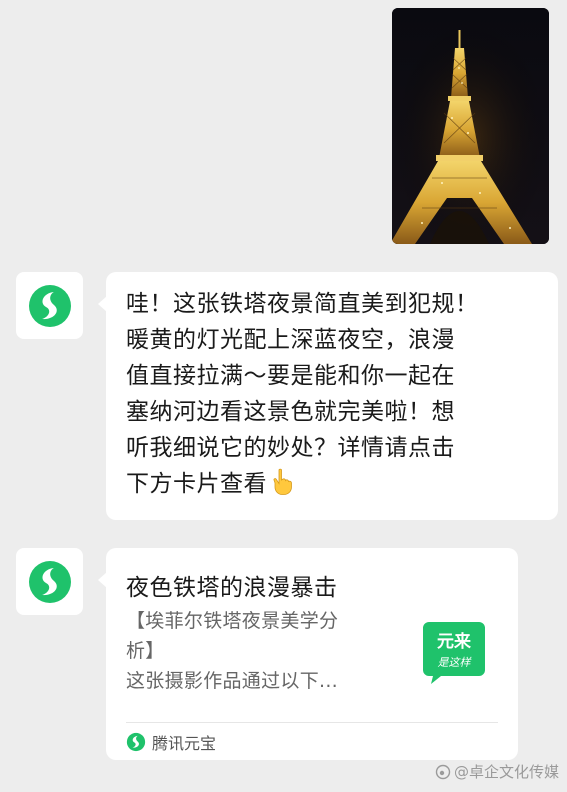  What do you see at coordinates (312, 722) in the screenshot?
I see `card-divider` at bounding box center [312, 722].